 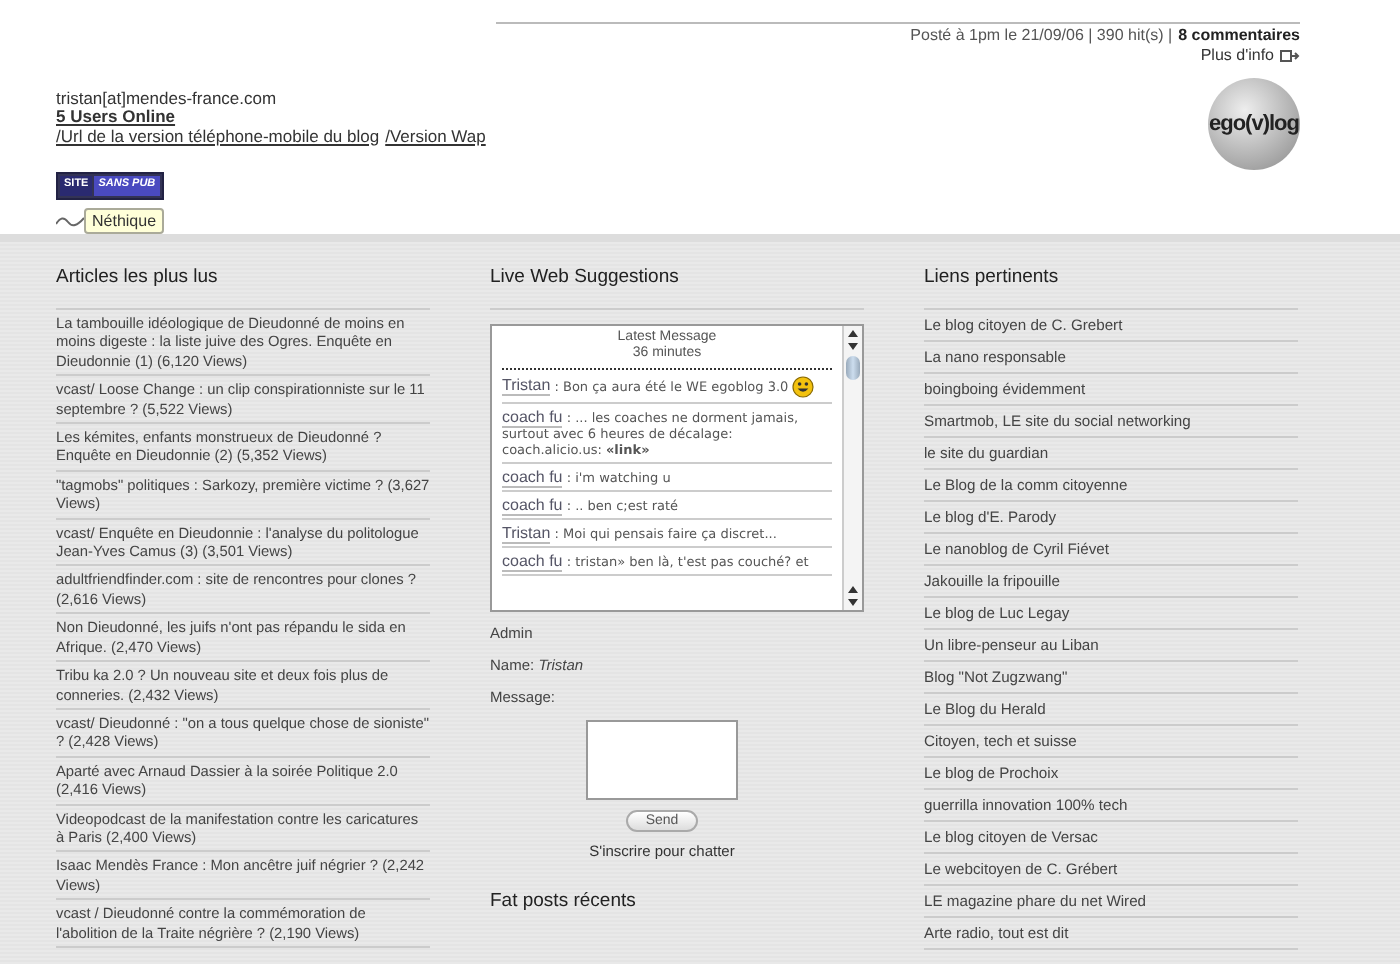 What do you see at coordinates (1041, 35) in the screenshot?
I see `post-meta: Posté à 1pm le 21/09/06 | 390 hit(s) |` at bounding box center [1041, 35].